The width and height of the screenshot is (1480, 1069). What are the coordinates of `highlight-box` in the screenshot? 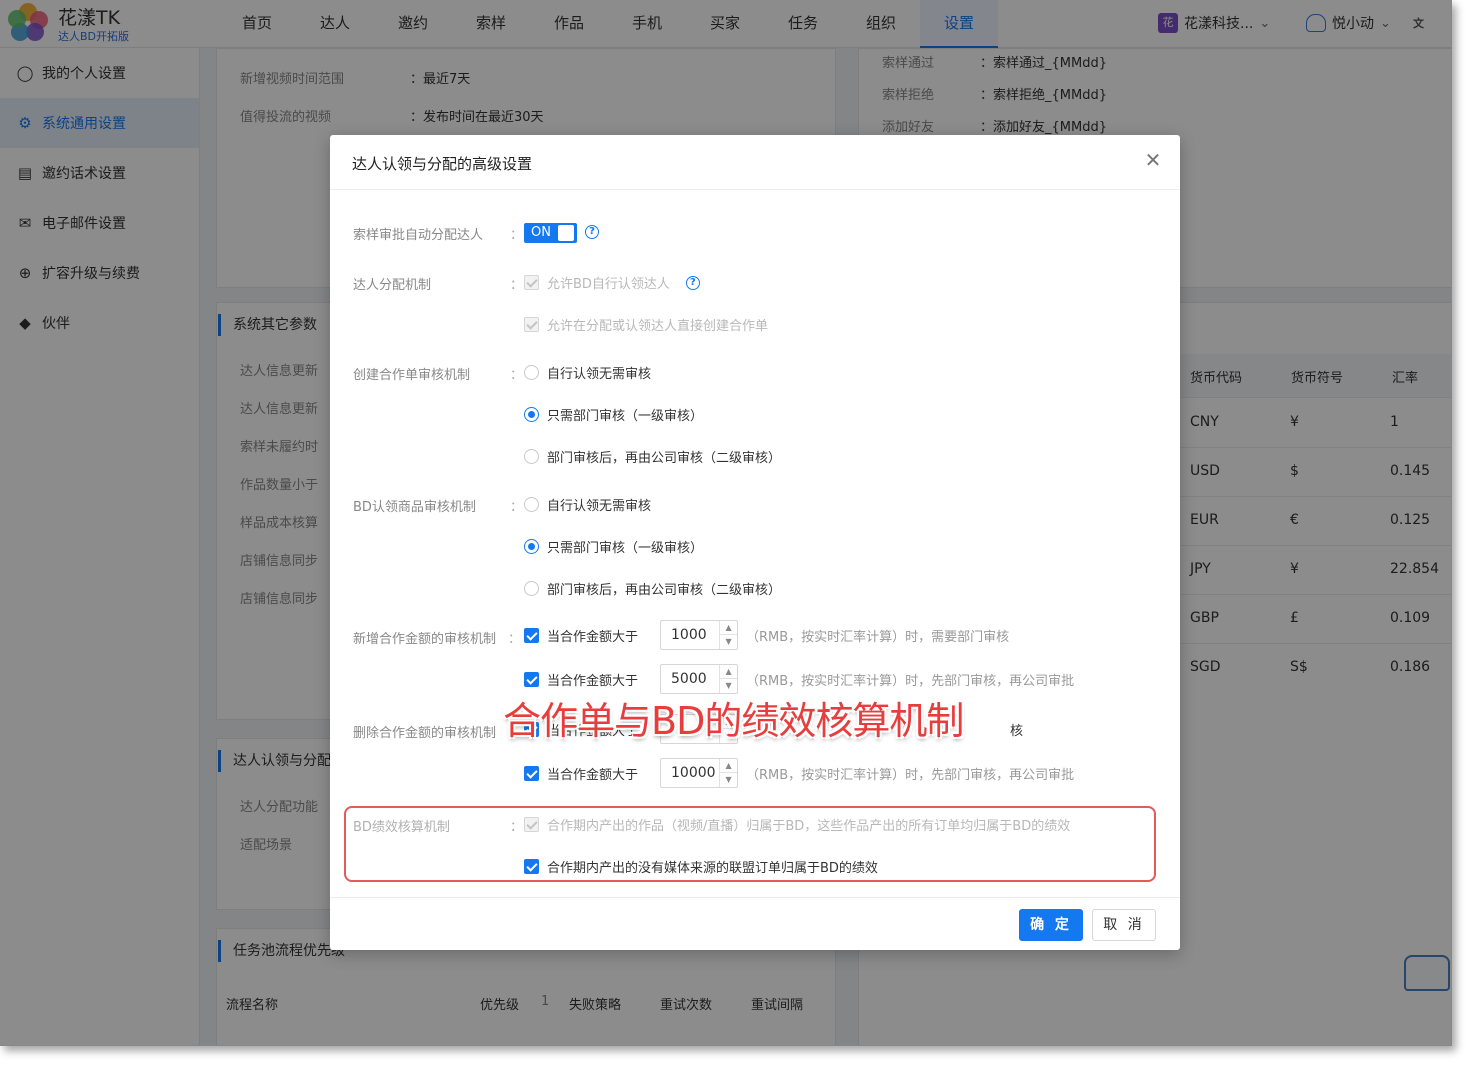 It's located at (750, 844).